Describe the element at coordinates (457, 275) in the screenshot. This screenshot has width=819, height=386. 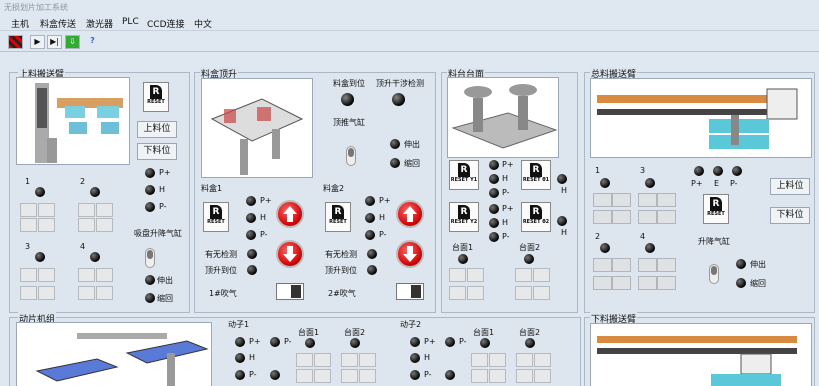
I see `worktable-table1-btn-a` at that location.